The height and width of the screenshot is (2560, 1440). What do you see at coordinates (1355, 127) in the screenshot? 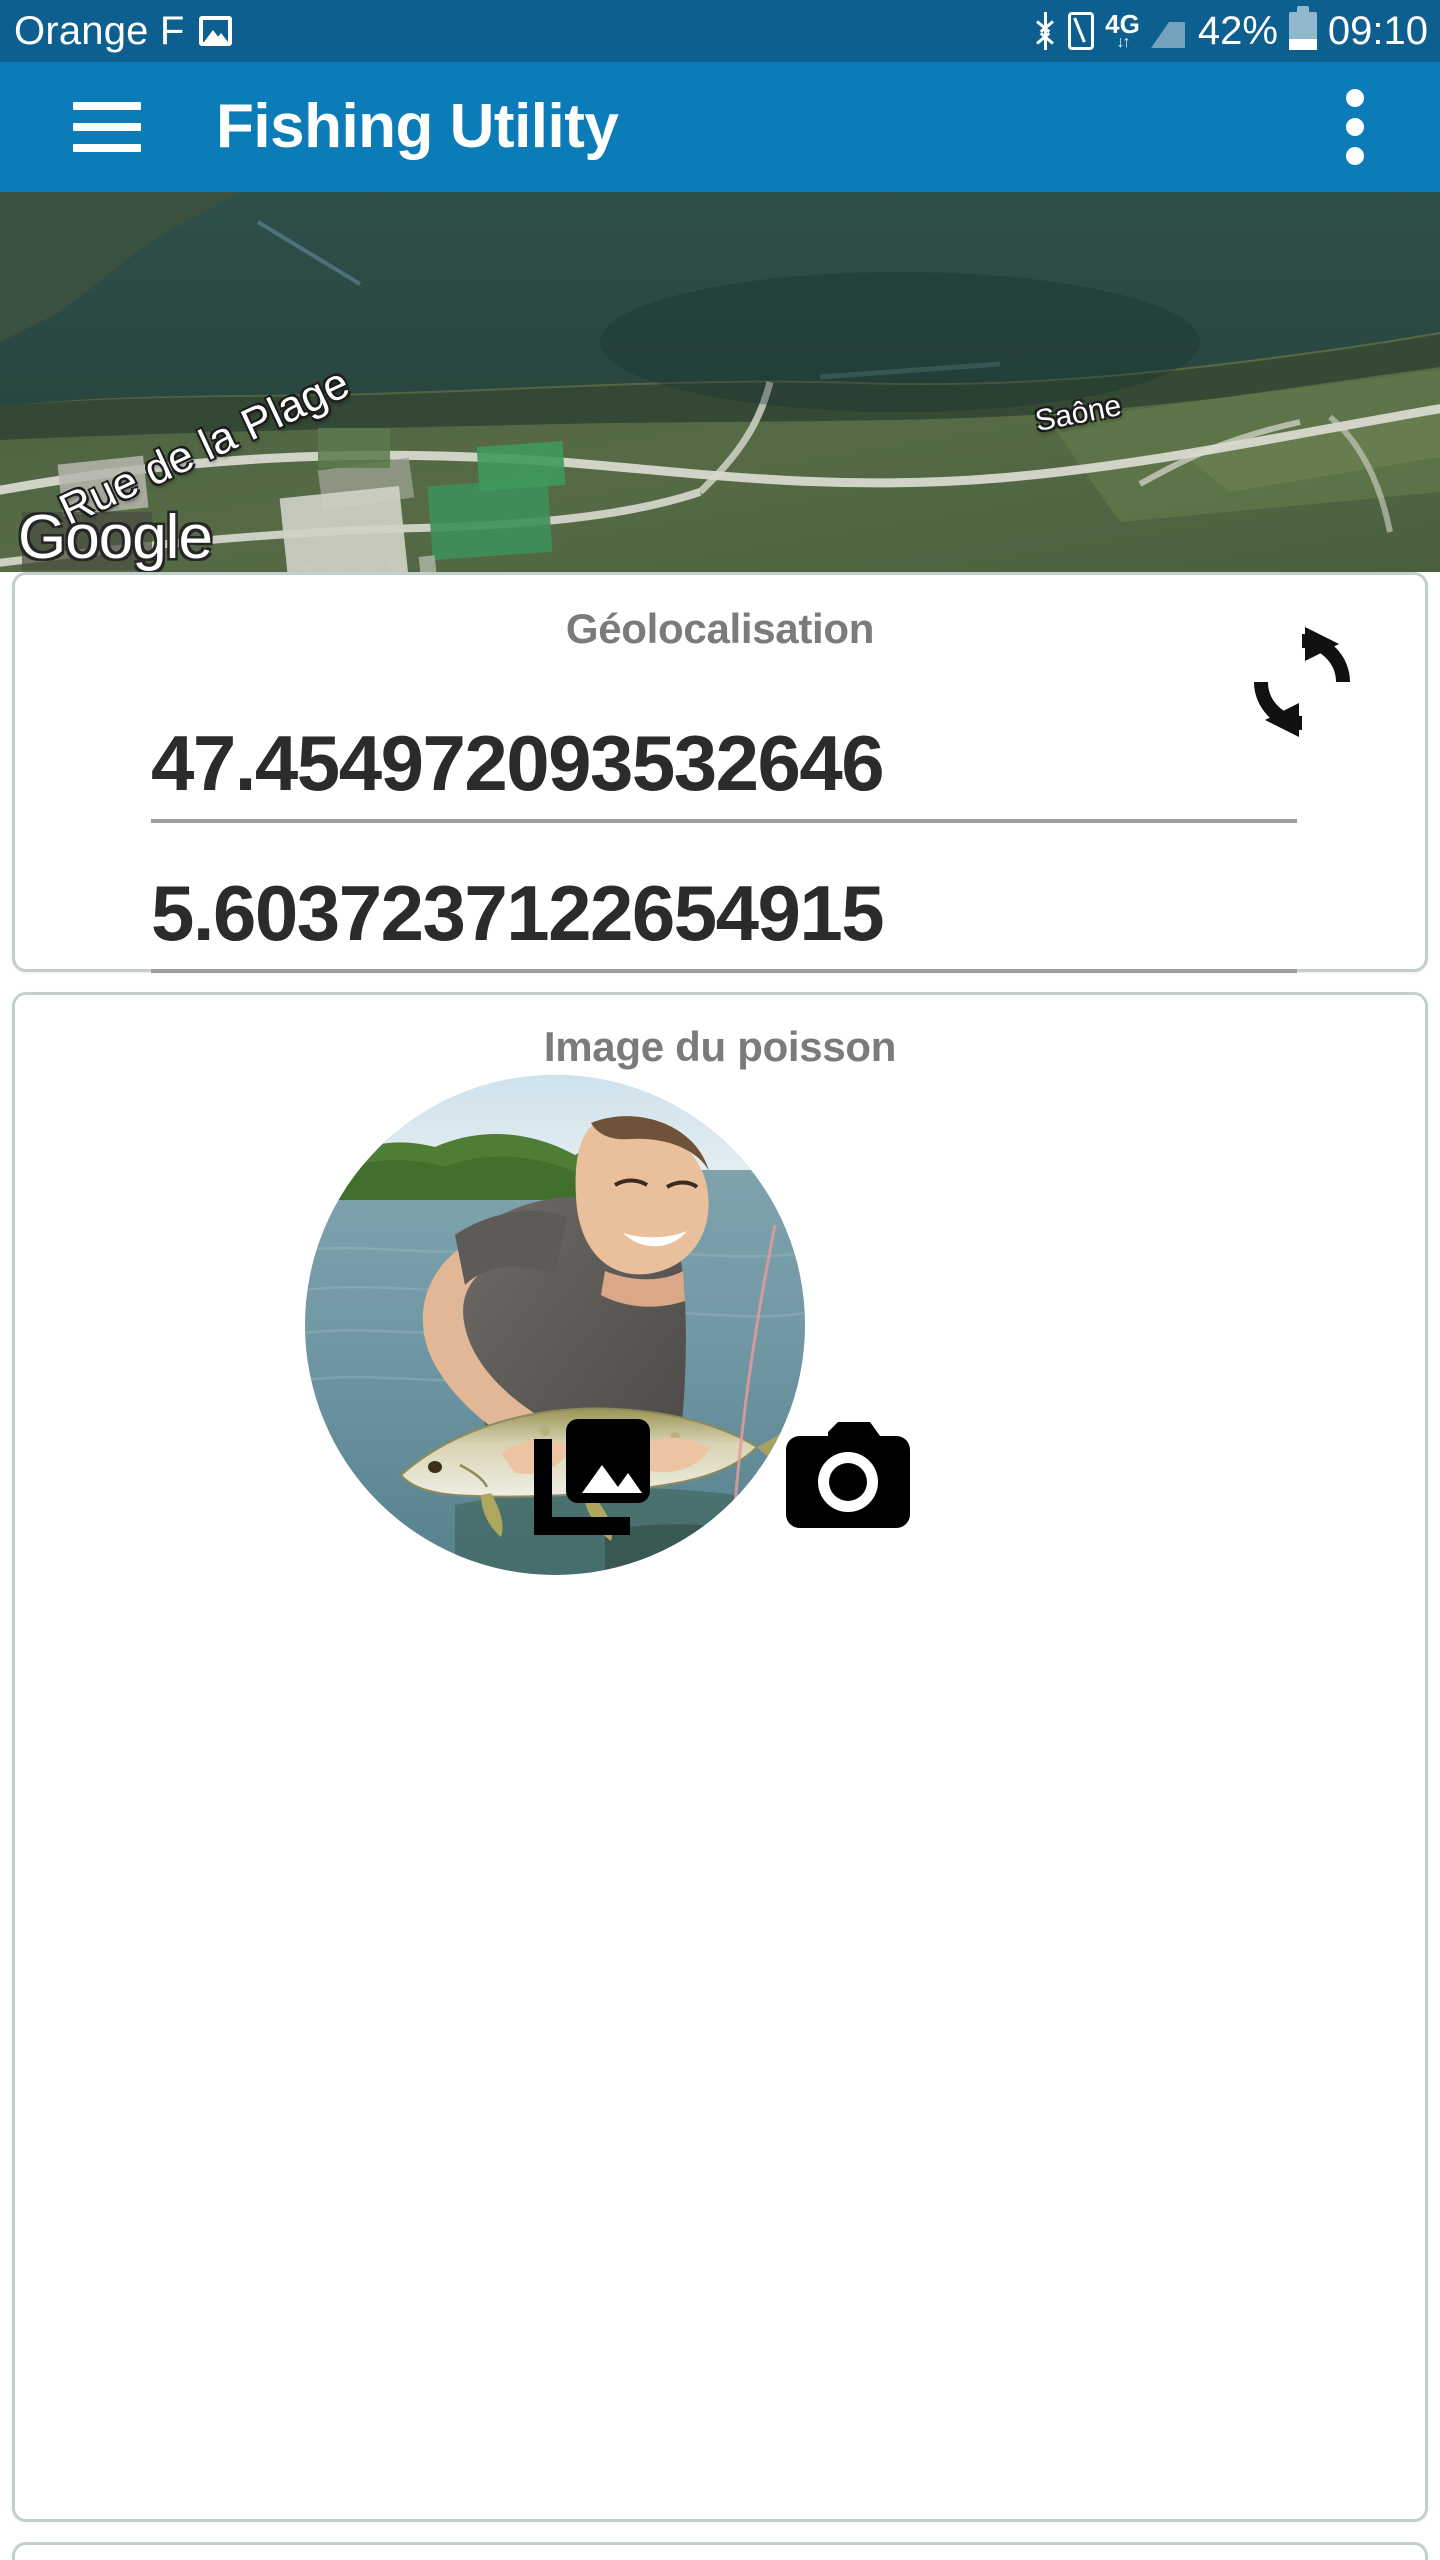
I see `more-vertical-icon` at bounding box center [1355, 127].